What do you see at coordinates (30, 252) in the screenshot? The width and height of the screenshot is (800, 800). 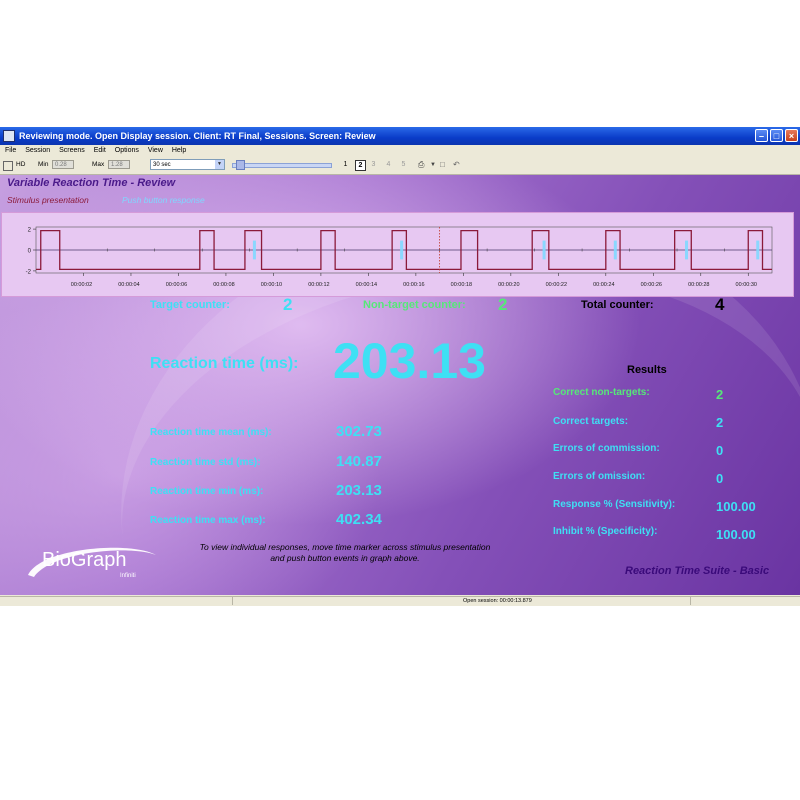 I see `y-tick-label: 0` at bounding box center [30, 252].